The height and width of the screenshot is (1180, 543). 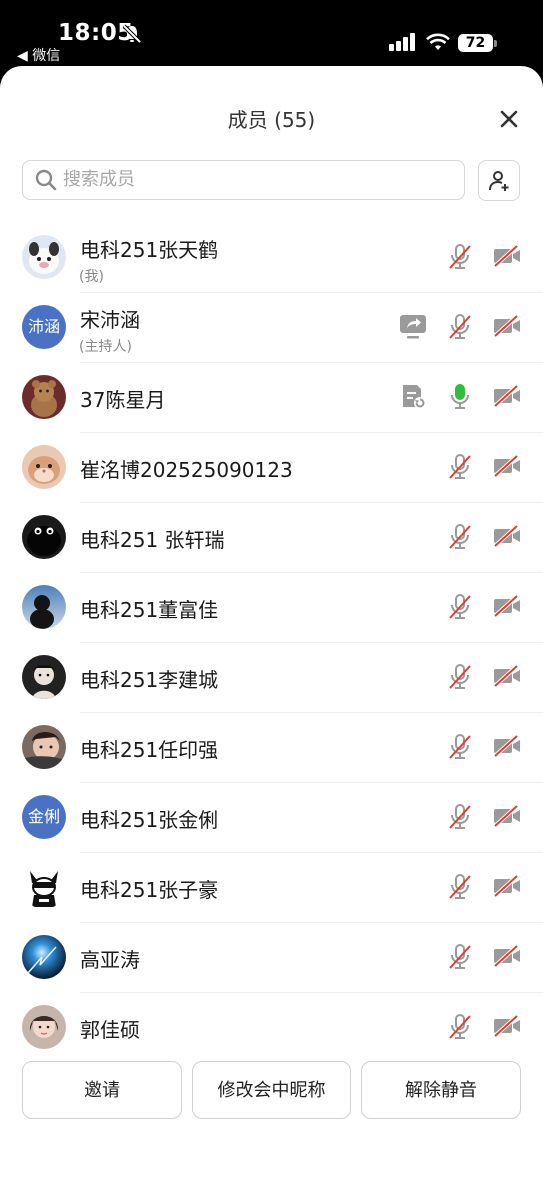 What do you see at coordinates (271, 677) in the screenshot?
I see `member-row: 电科251李建城` at bounding box center [271, 677].